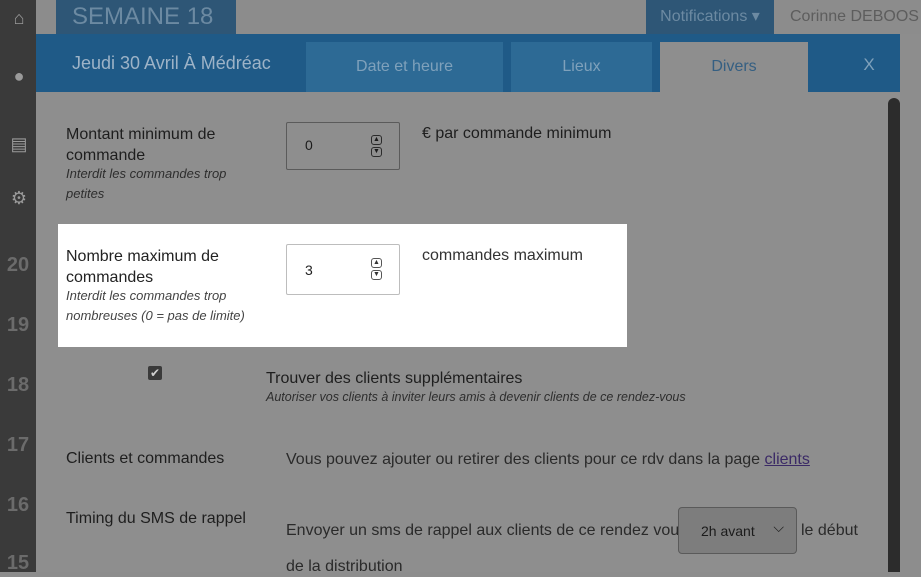  I want to click on min-order-label-line2: commande, so click(106, 155).